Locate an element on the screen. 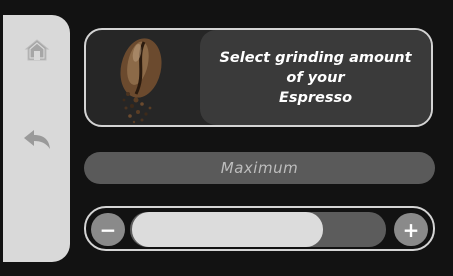 The height and width of the screenshot is (276, 453). instruction-line-2: of your is located at coordinates (315, 77).